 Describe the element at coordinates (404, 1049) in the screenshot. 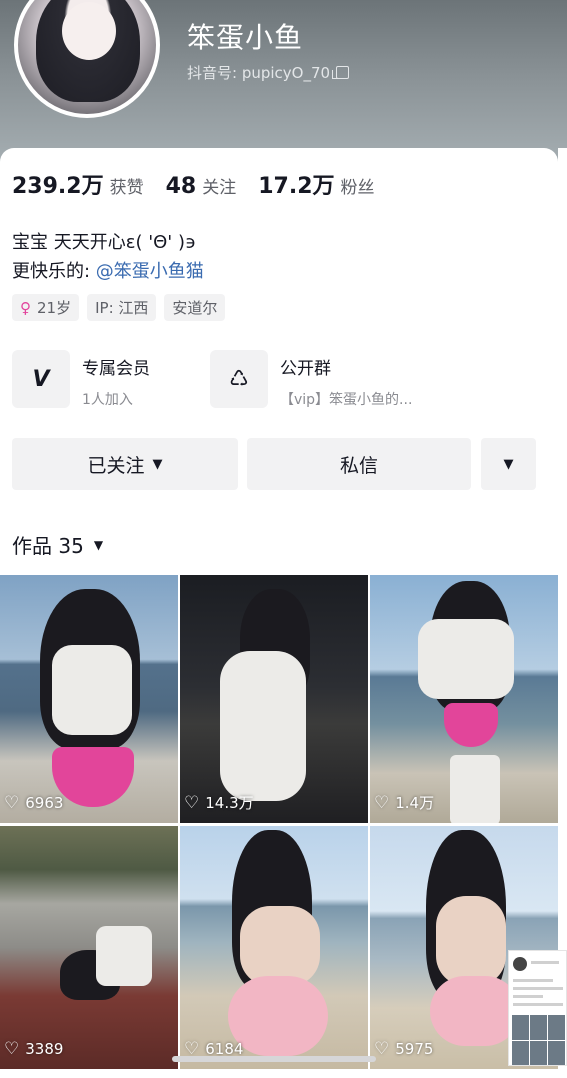

I see `video-likes: ♡ 5975` at that location.